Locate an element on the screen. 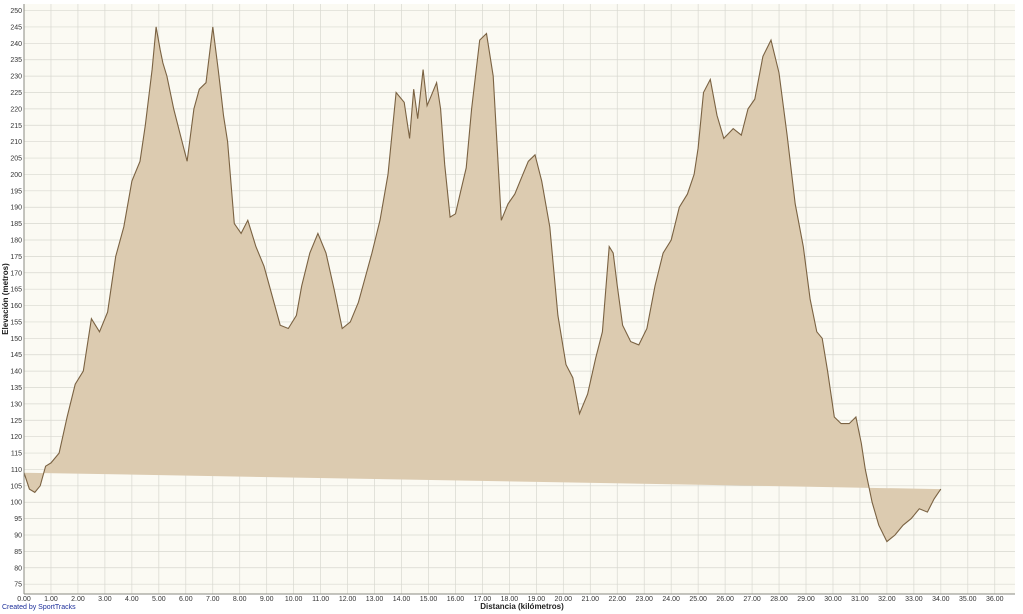 This screenshot has width=1023, height=614. y-tick-label: 75 is located at coordinates (18, 585).